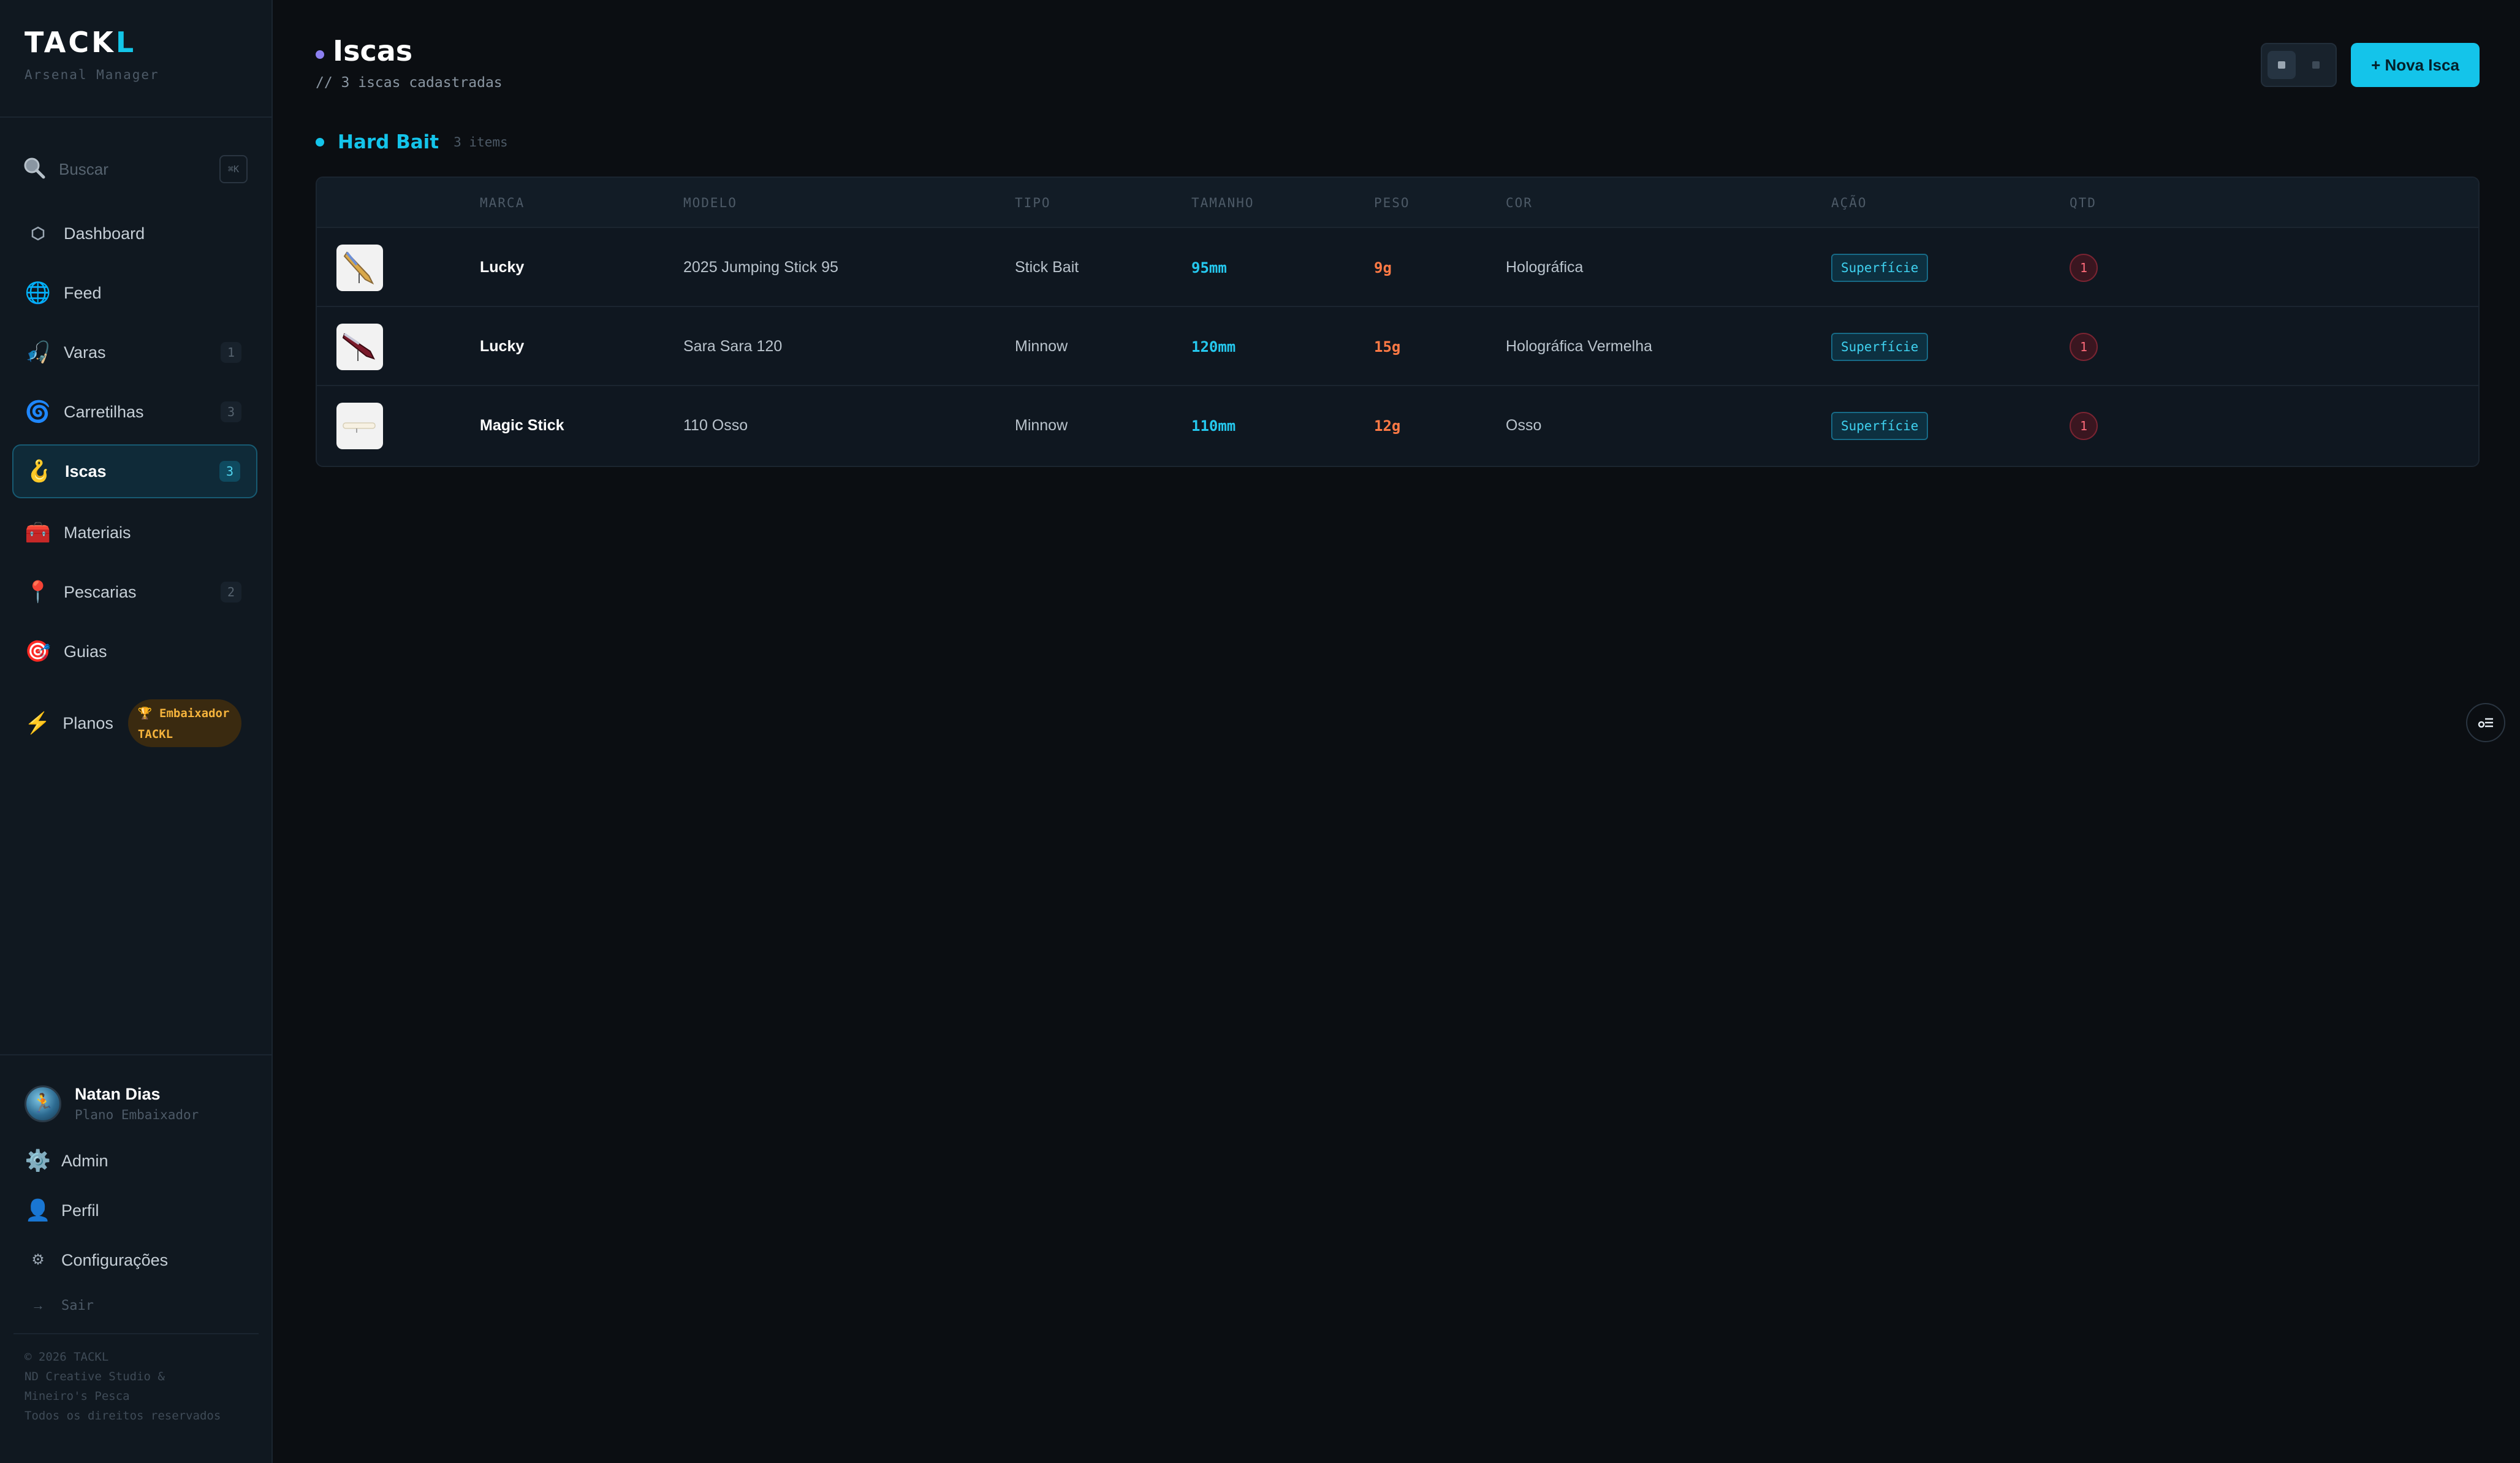 This screenshot has width=2520, height=1463. Describe the element at coordinates (92, 74) in the screenshot. I see `brand-subtitle: Arsenal Manager` at that location.